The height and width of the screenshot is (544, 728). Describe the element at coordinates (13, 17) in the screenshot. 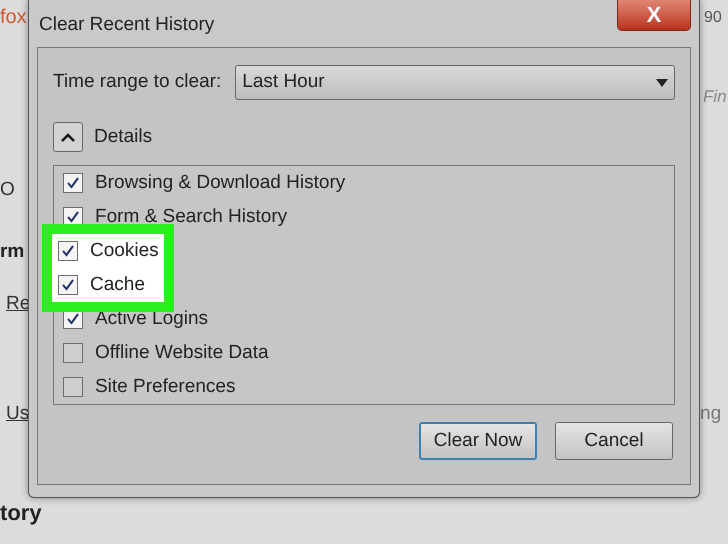

I see `page-text: fox` at that location.